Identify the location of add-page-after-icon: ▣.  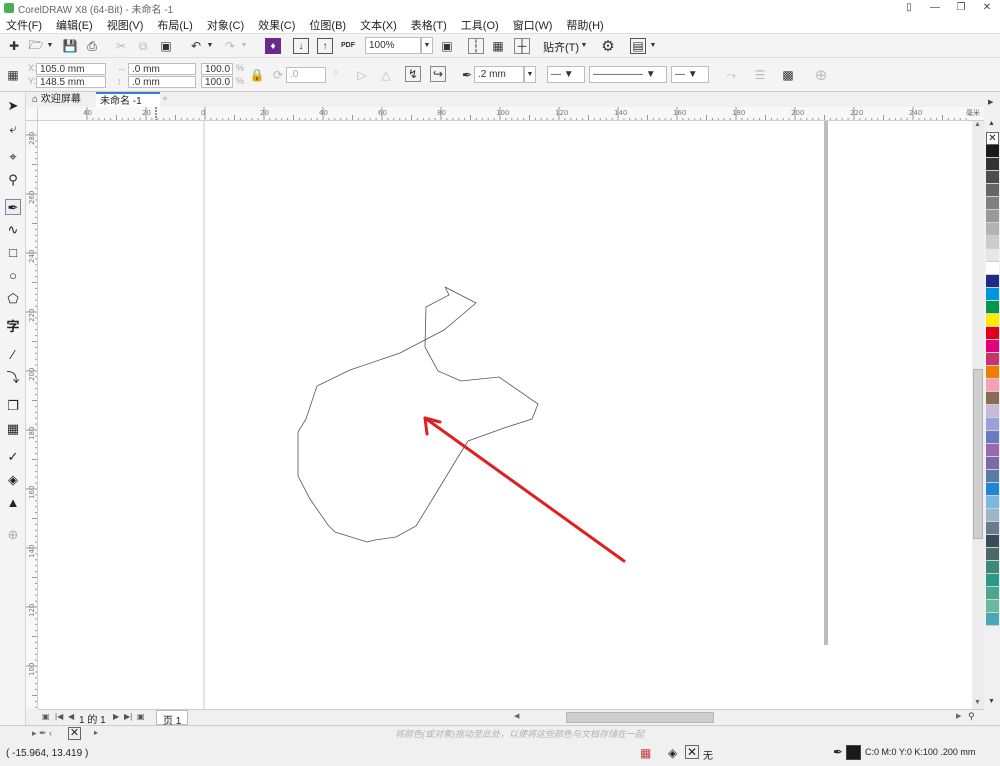
(141, 716).